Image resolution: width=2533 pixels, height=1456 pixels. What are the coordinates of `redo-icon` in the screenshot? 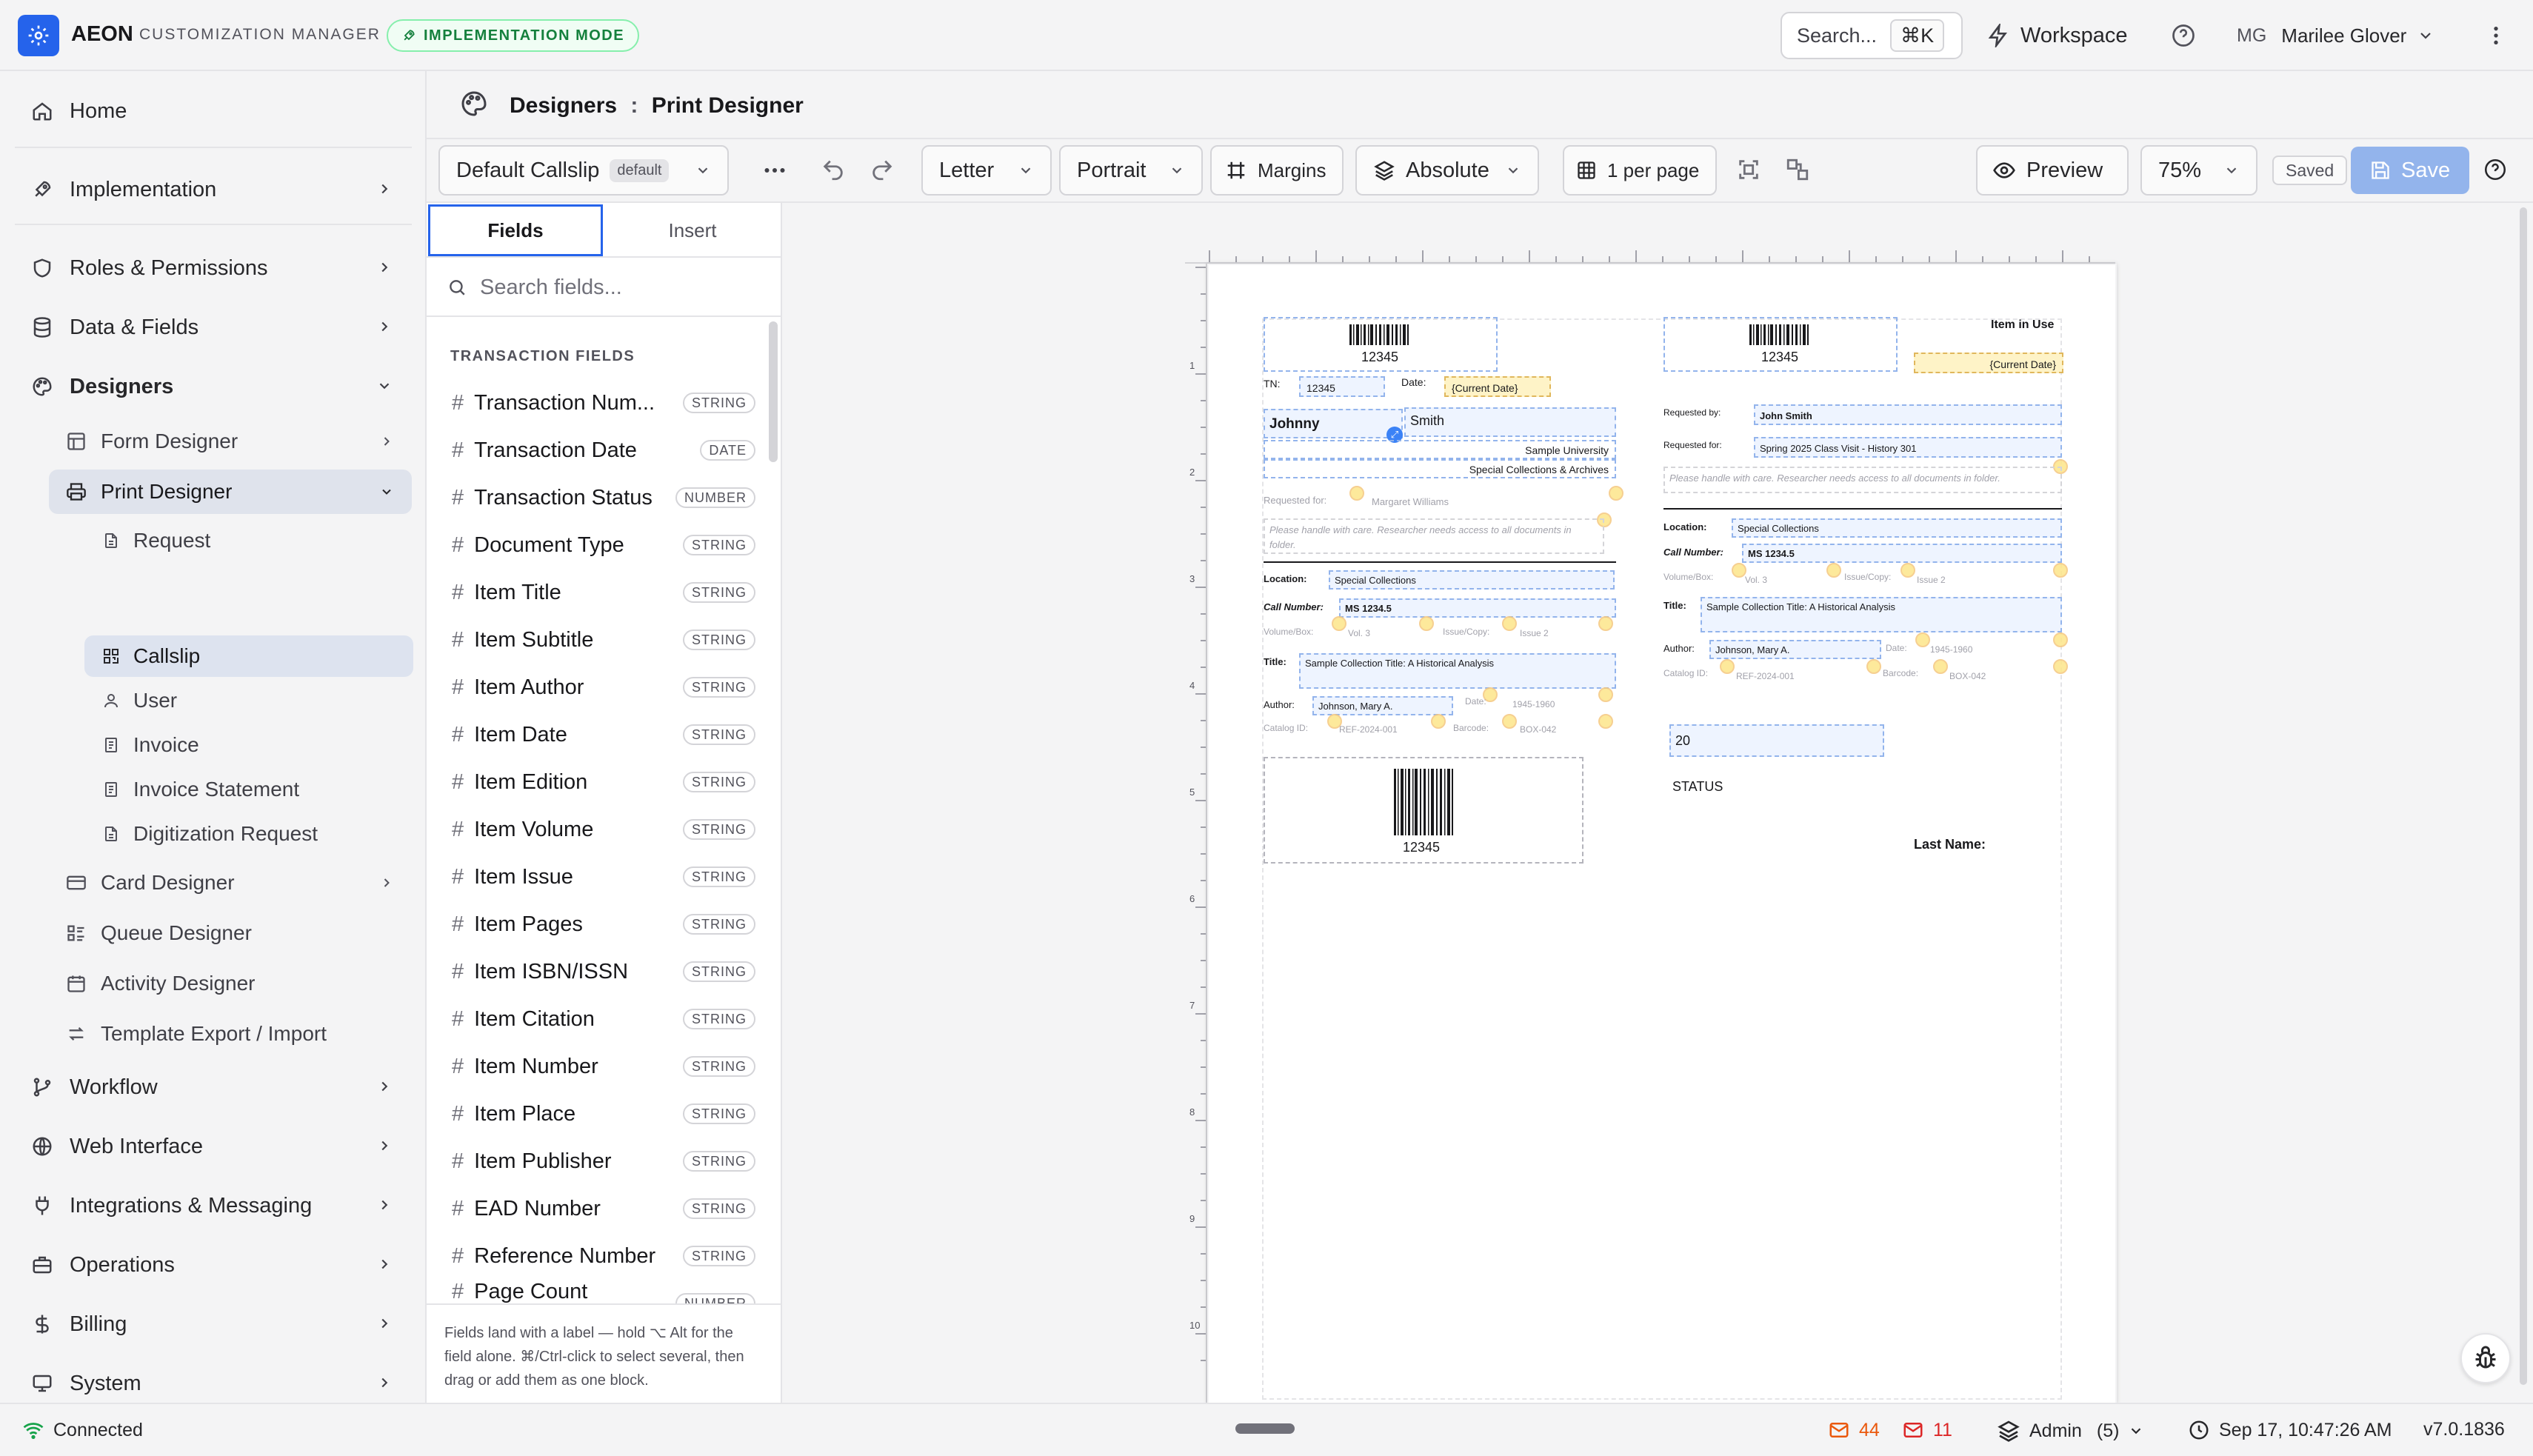 It's located at (882, 169).